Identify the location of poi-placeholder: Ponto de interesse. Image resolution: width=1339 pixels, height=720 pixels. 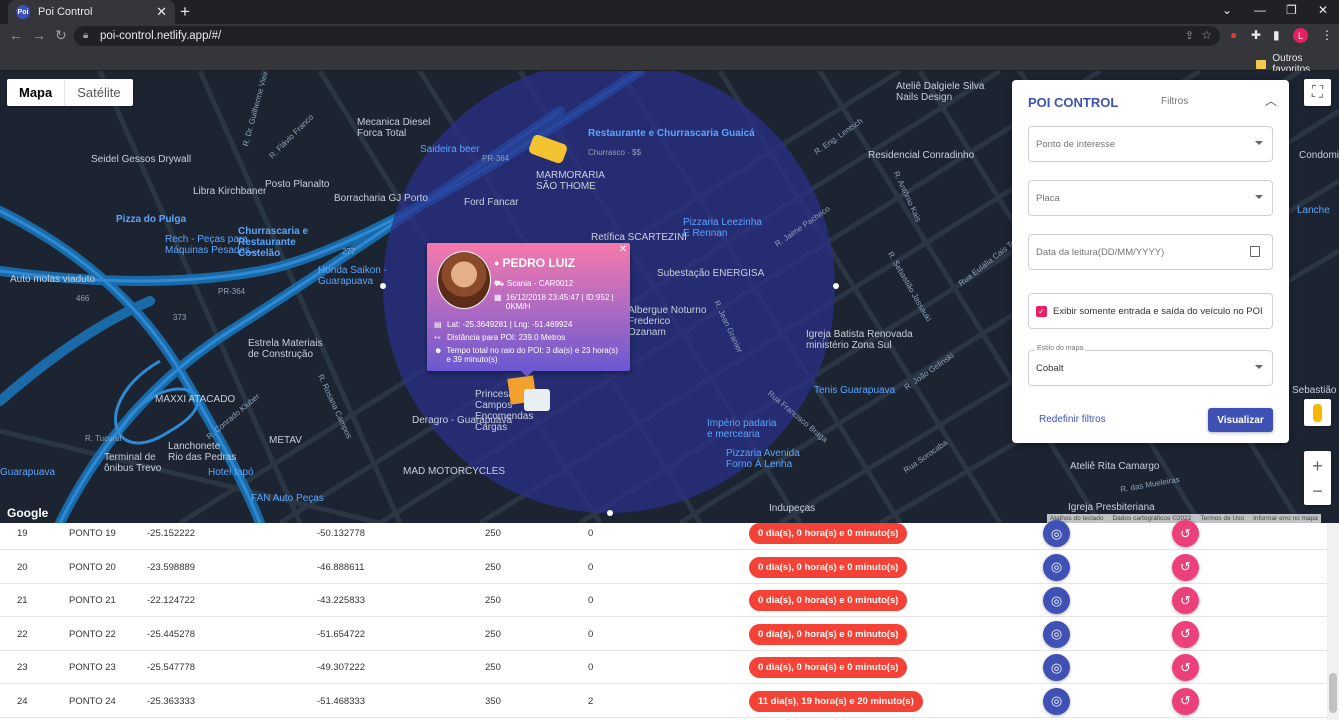
(1076, 144).